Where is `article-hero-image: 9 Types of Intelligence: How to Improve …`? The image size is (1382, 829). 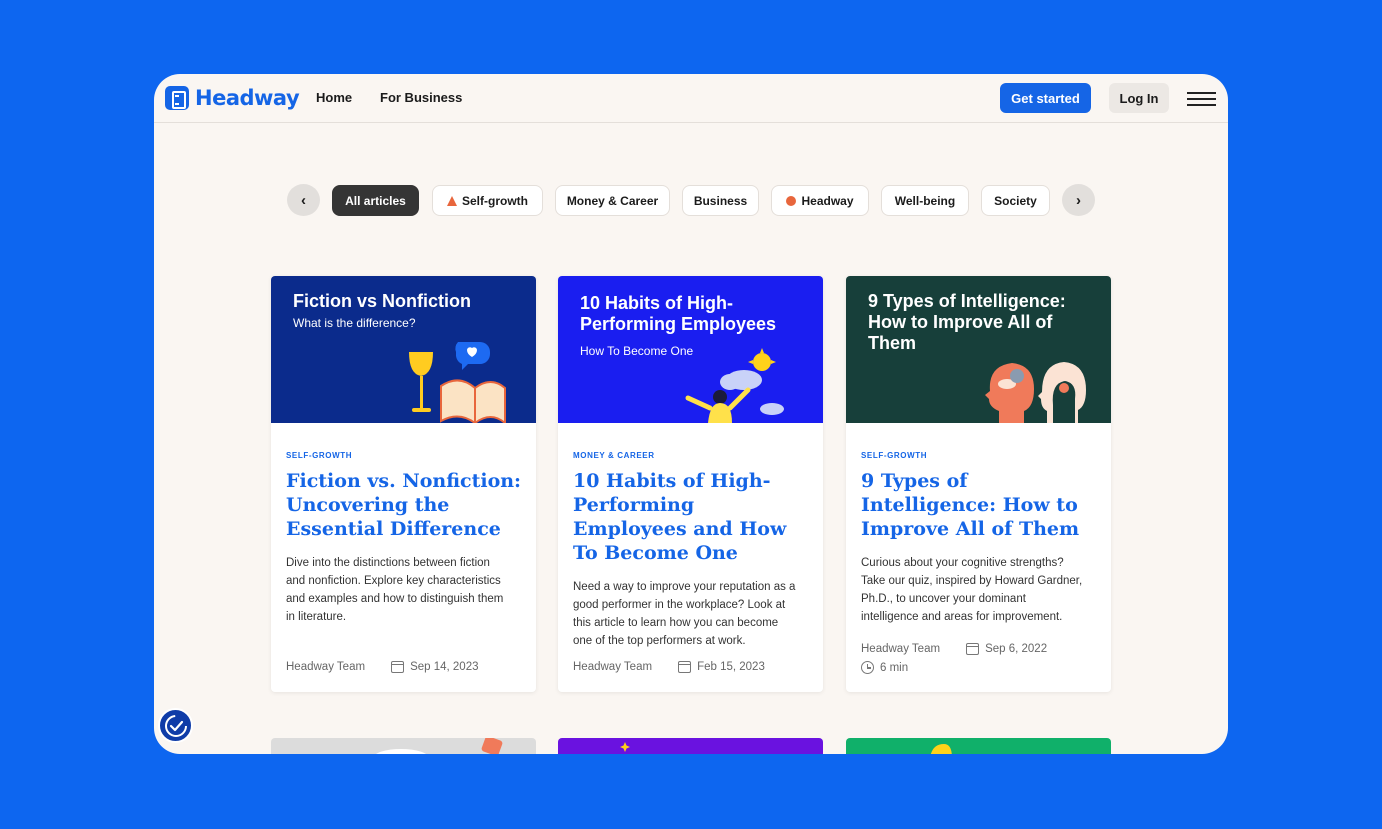 article-hero-image: 9 Types of Intelligence: How to Improve … is located at coordinates (978, 349).